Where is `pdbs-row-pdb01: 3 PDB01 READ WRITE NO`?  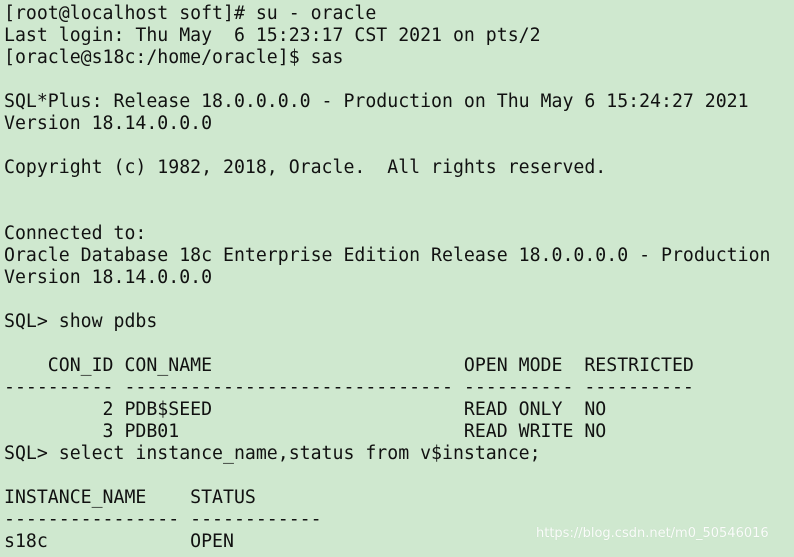 pdbs-row-pdb01: 3 PDB01 READ WRITE NO is located at coordinates (305, 431).